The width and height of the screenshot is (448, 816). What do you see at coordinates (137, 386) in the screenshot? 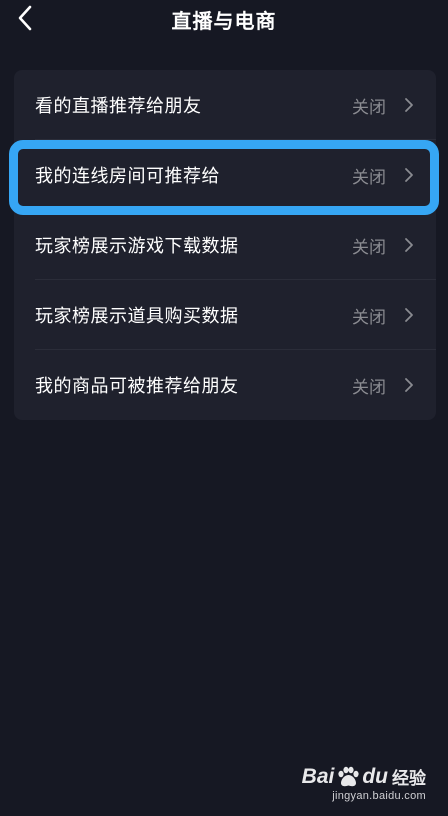
I see `setting-label: 我的商品可被推荐给朋友` at bounding box center [137, 386].